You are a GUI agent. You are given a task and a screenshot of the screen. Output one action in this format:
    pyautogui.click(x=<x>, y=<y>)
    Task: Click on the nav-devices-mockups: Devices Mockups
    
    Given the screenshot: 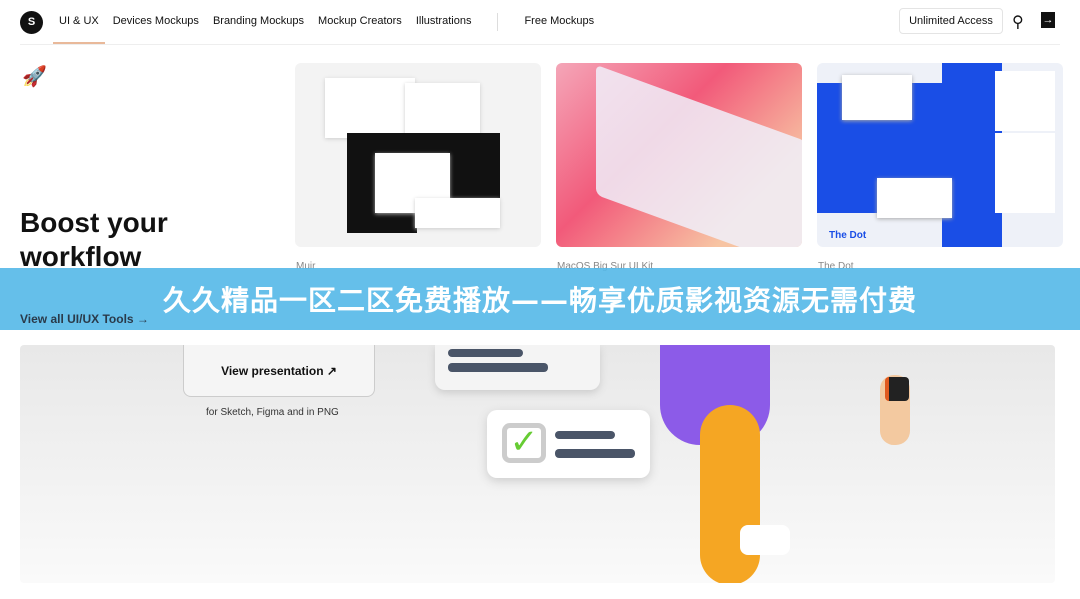 What is the action you would take?
    pyautogui.click(x=156, y=22)
    